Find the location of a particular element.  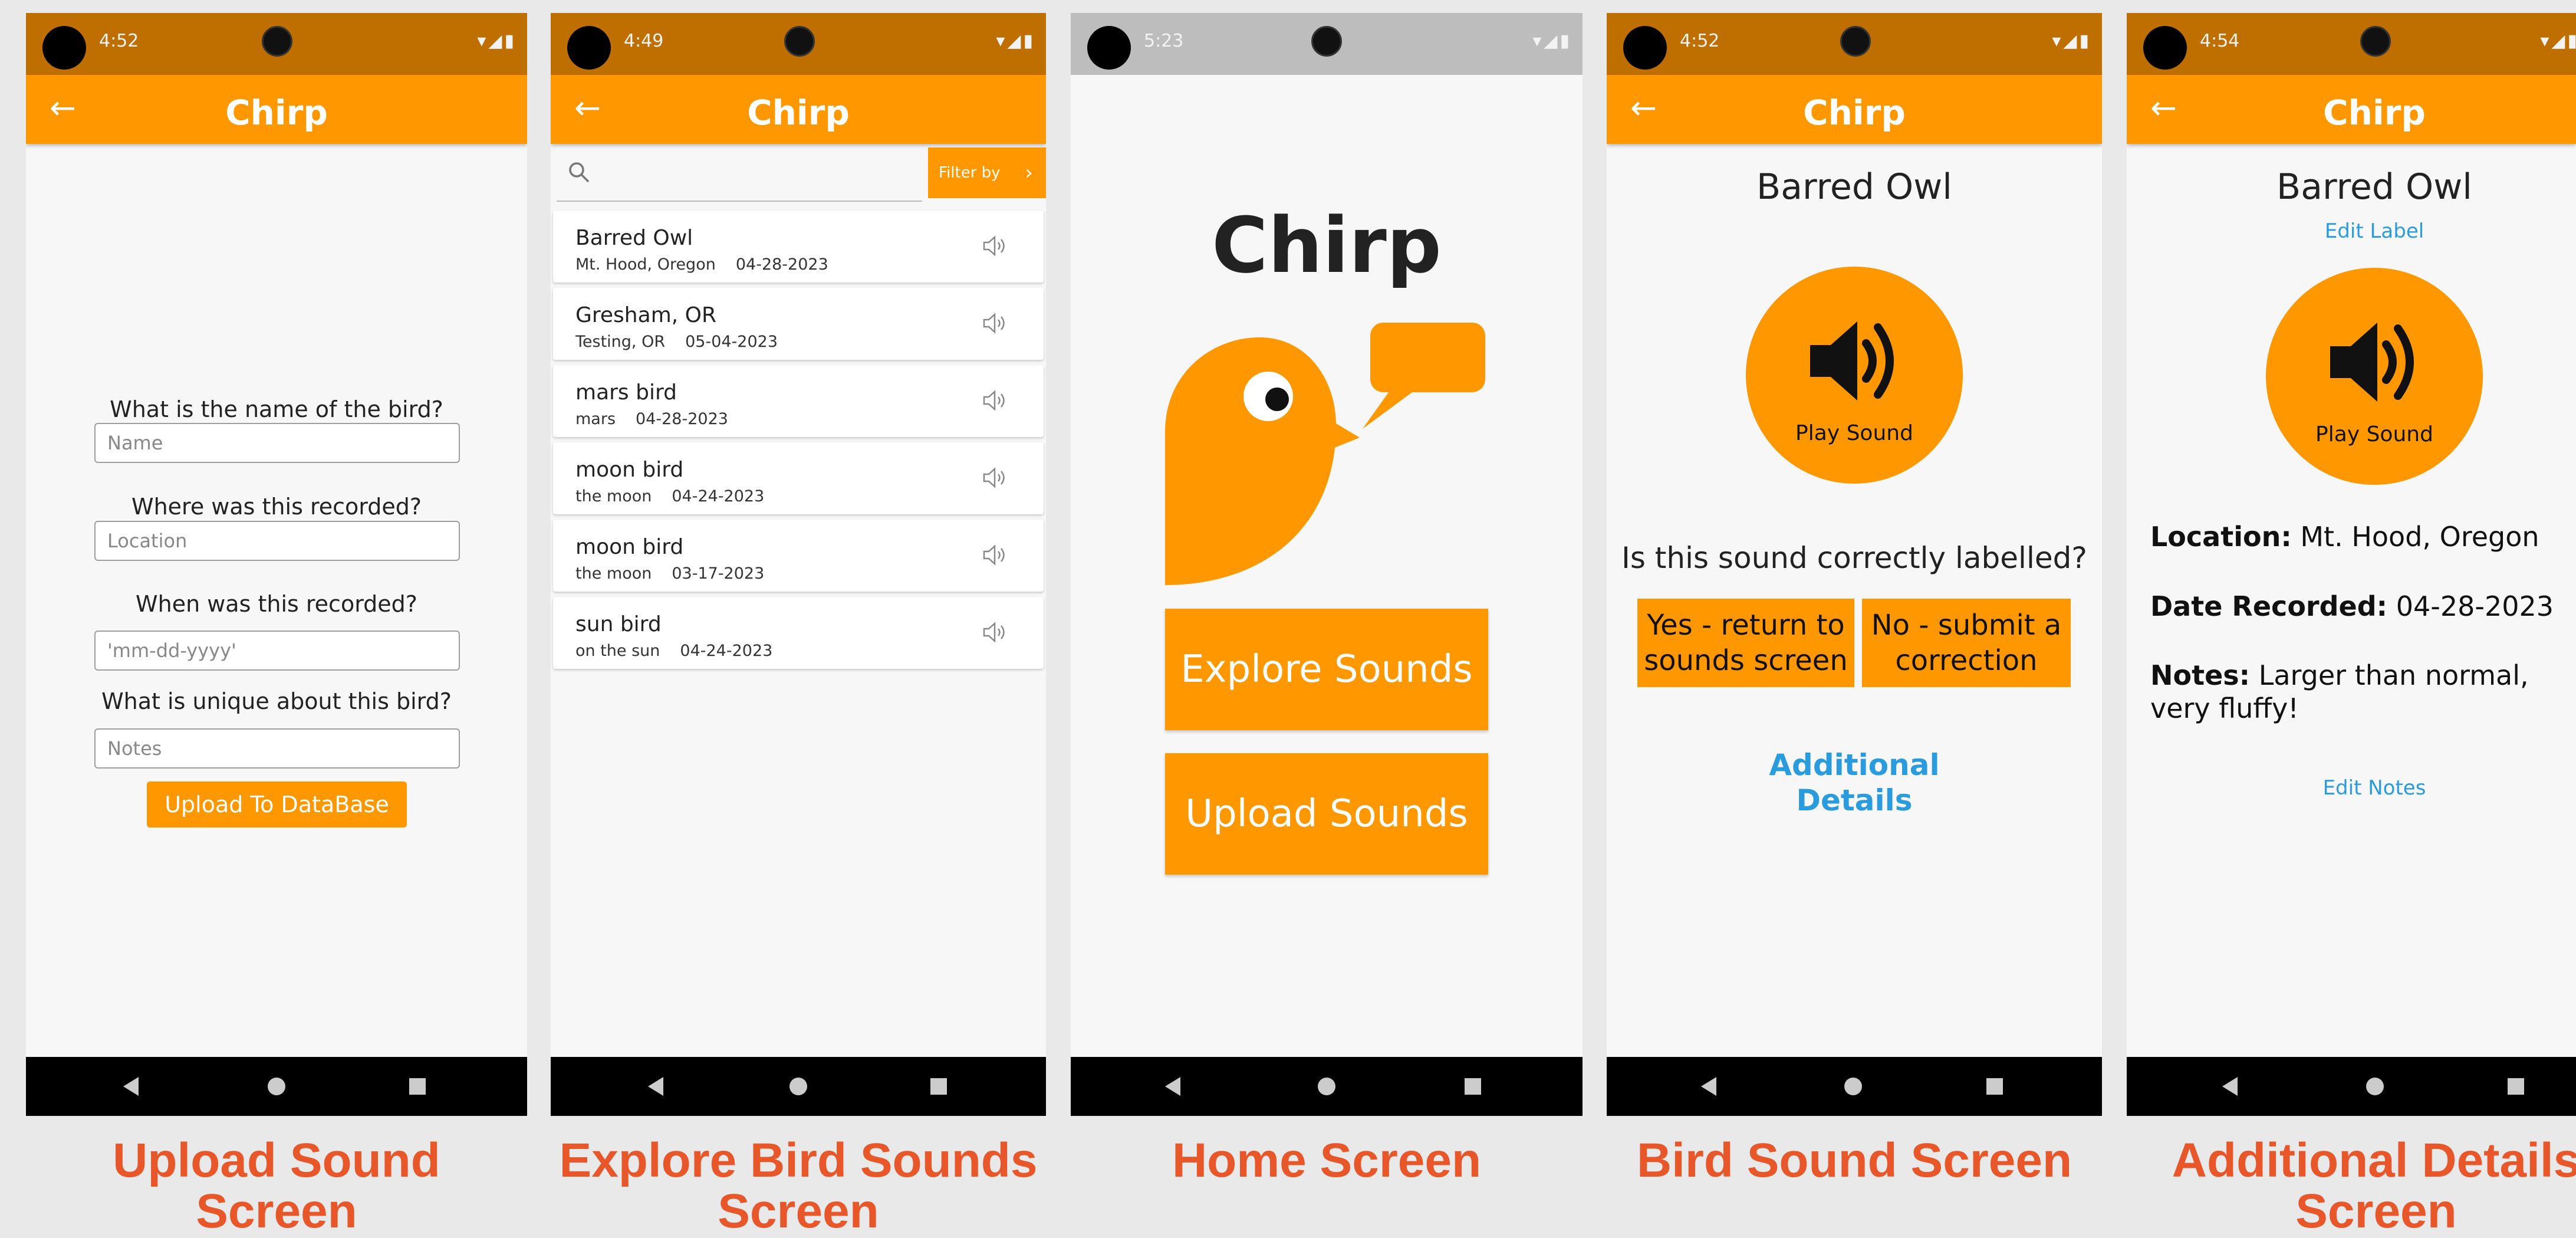

status-bar: 4:49 ▾◢▮ is located at coordinates (799, 44).